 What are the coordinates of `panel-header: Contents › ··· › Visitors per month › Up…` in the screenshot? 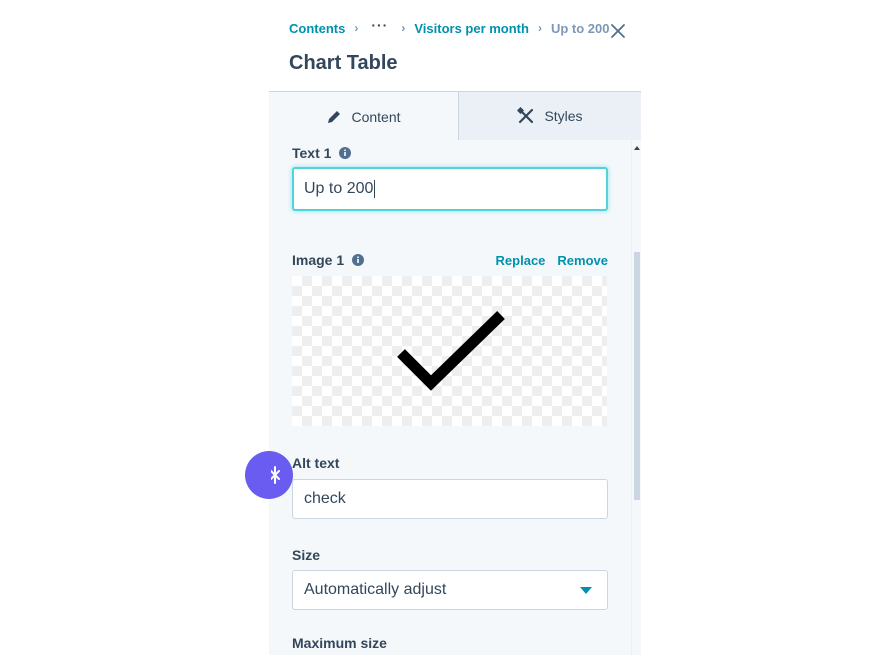 It's located at (455, 46).